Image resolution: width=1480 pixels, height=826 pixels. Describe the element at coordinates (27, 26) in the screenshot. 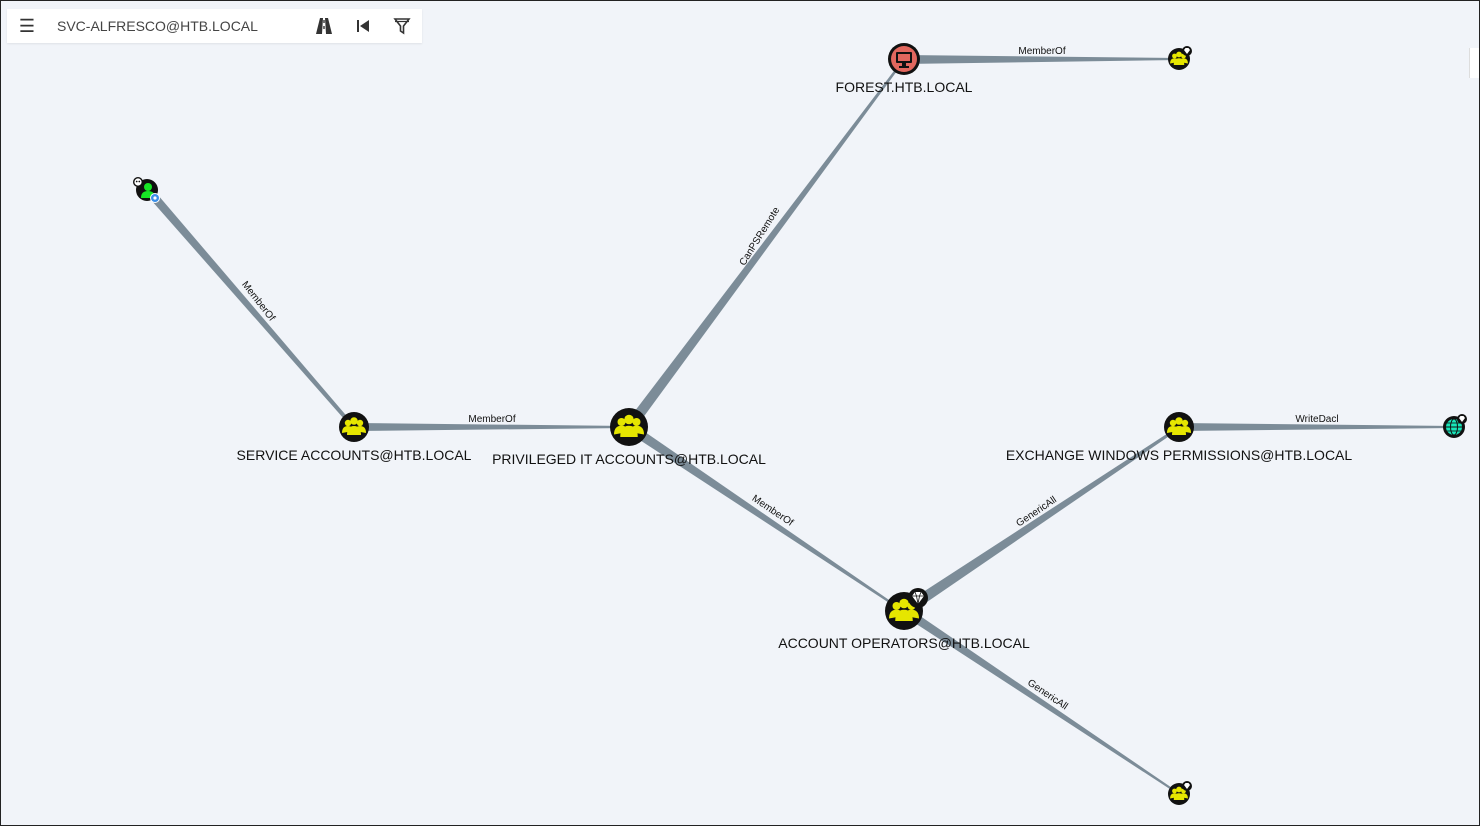

I see `hamburger-menu-icon: ☰` at that location.